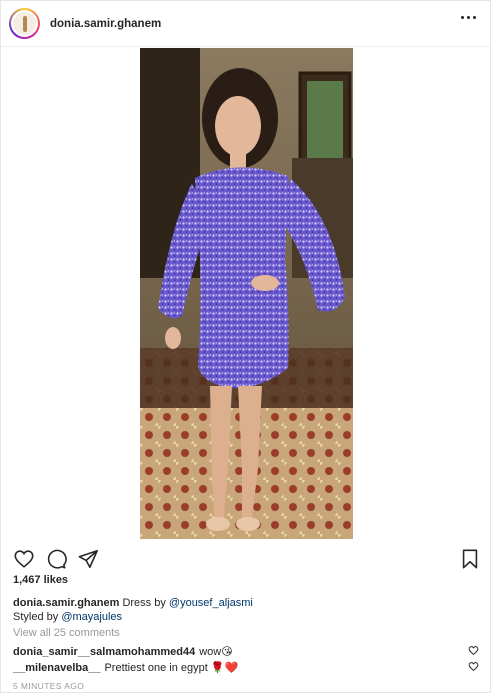 This screenshot has width=491, height=693. What do you see at coordinates (66, 603) in the screenshot?
I see `caption-username: donia.samir.ghanem` at bounding box center [66, 603].